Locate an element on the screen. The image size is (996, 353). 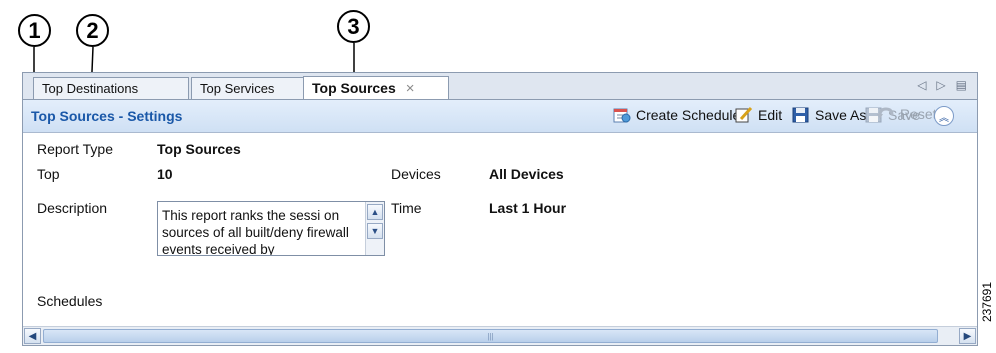
schedules-label: Schedules is located at coordinates (70, 301).